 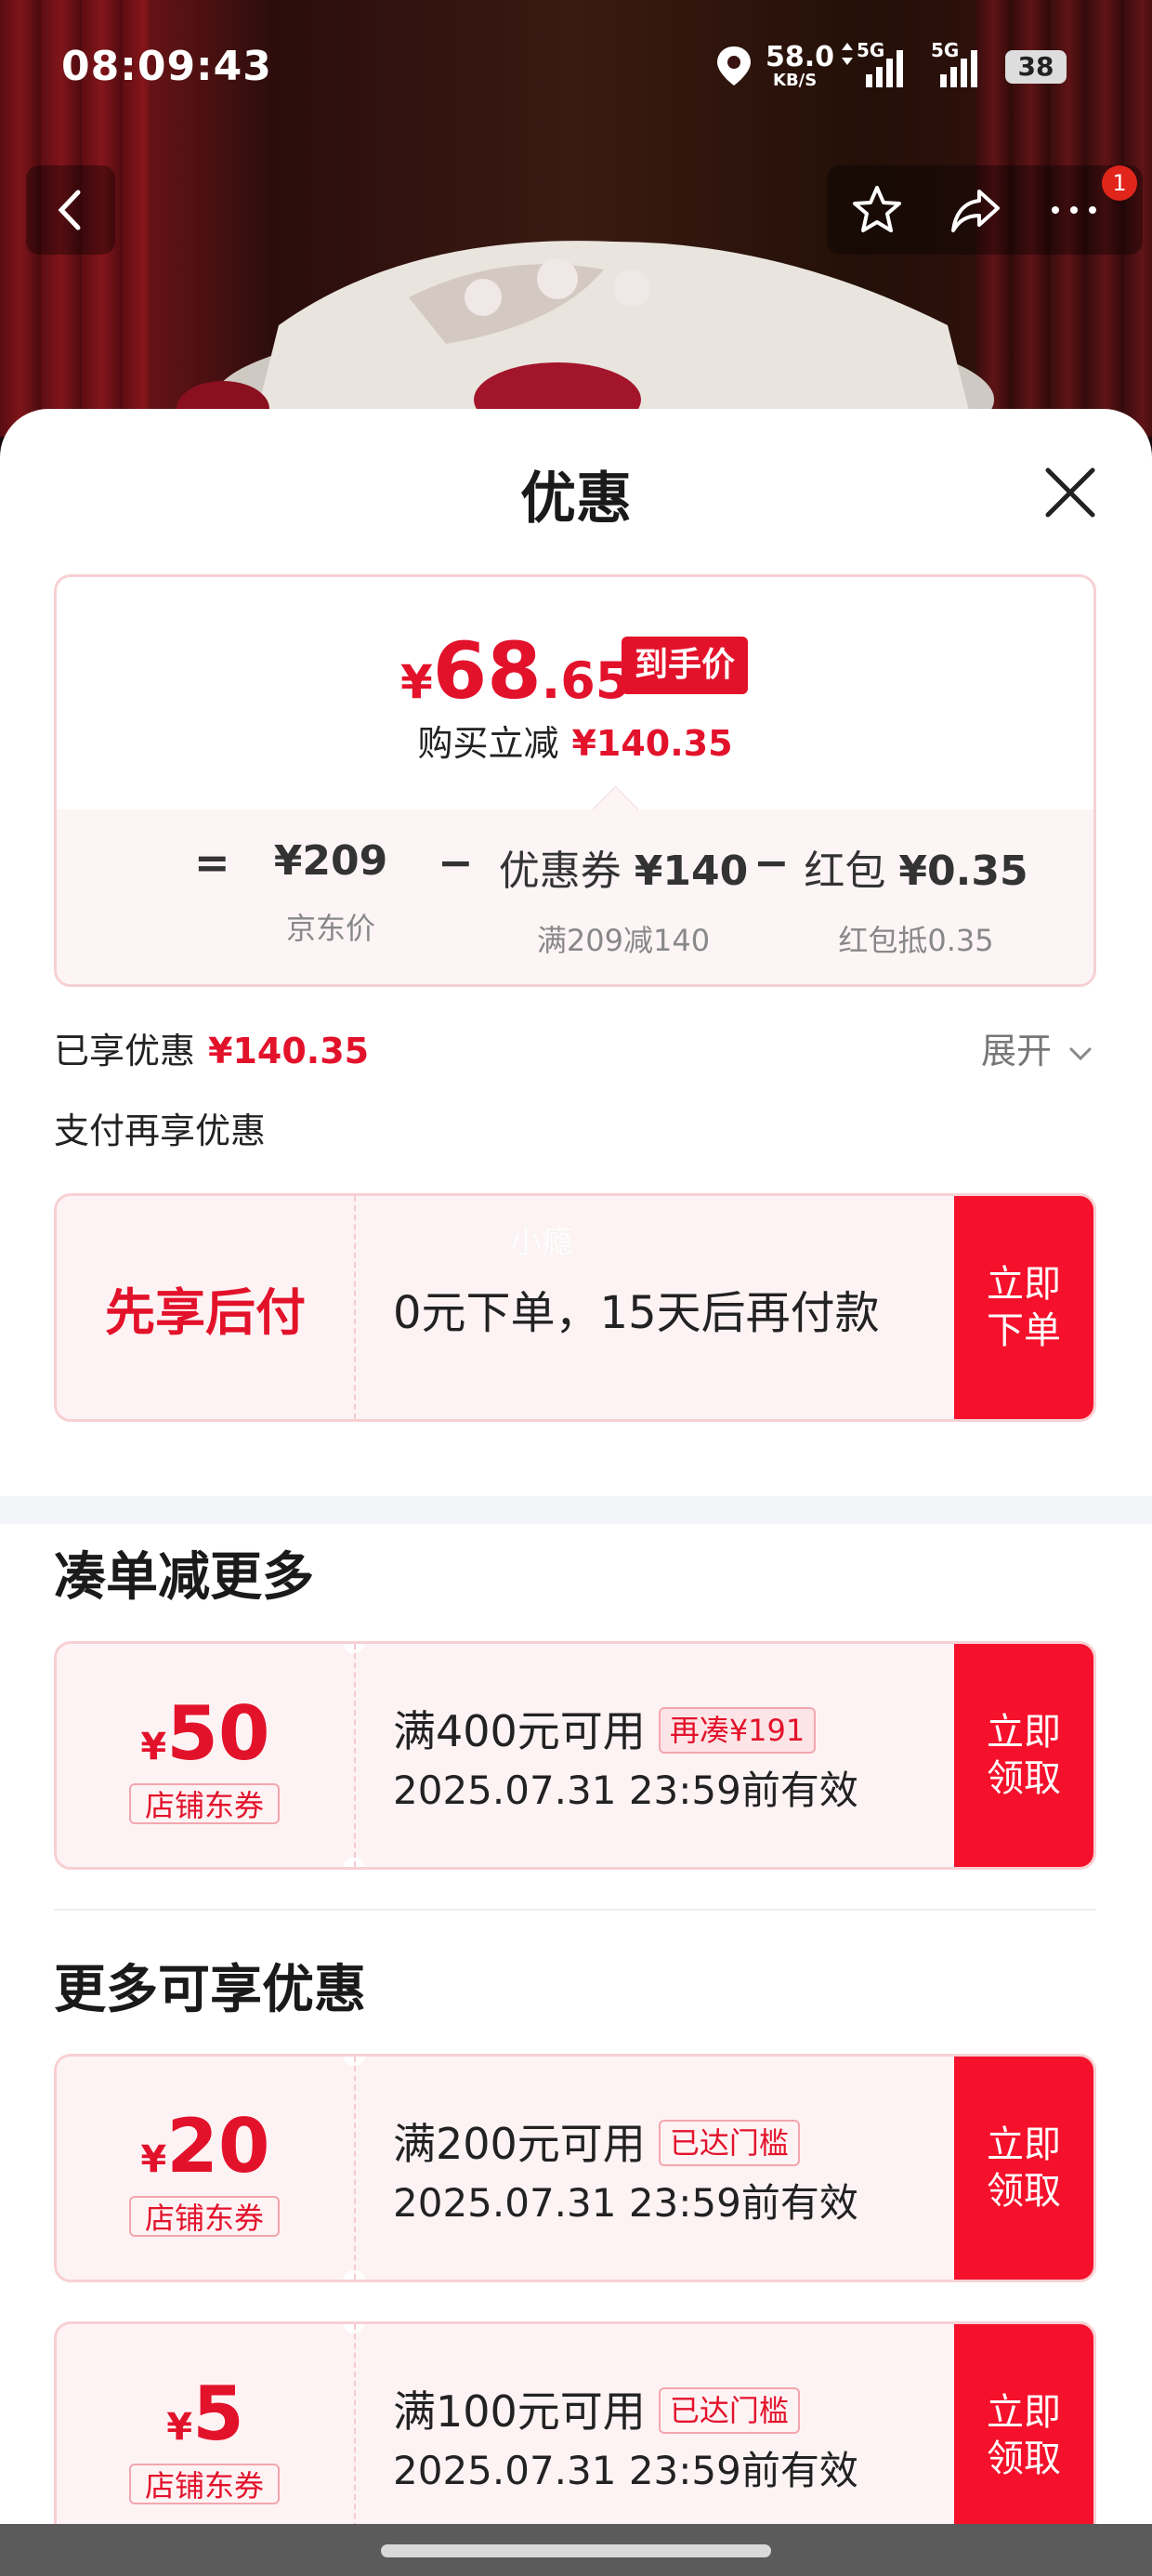 I want to click on breakdown-item-jd-price: ¥209 京东价, so click(x=330, y=892).